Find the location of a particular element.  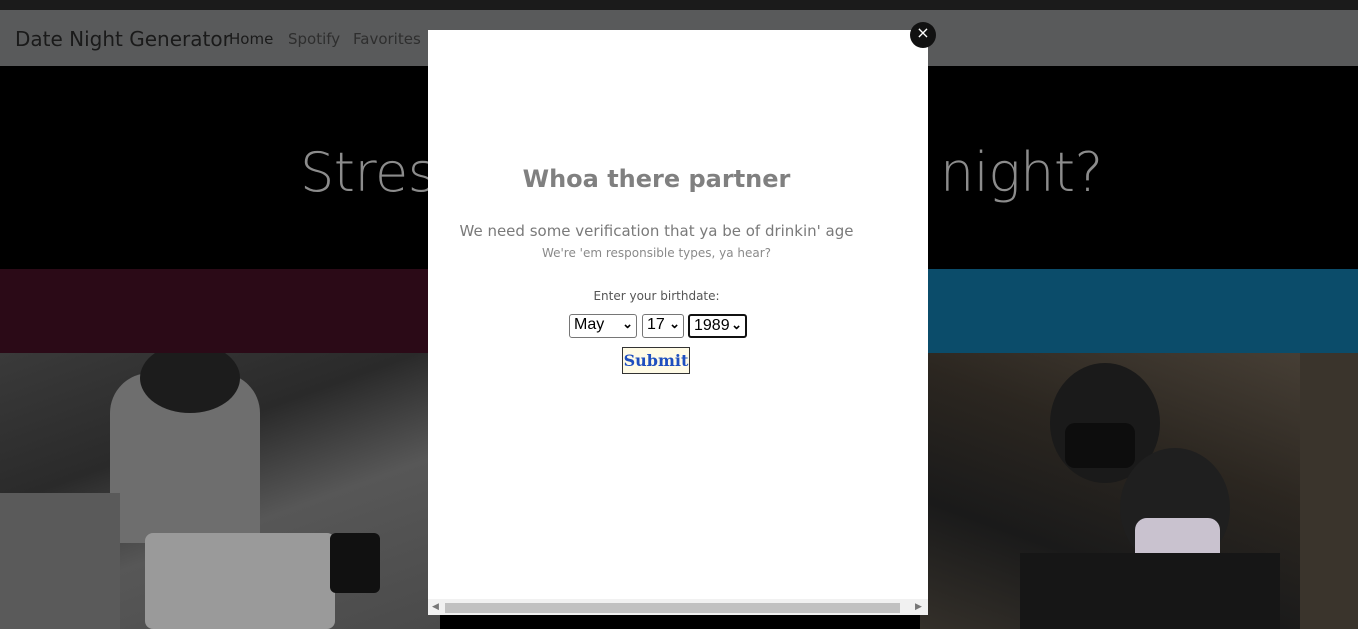

horizontal-scrollbar: ◀ ▶ is located at coordinates (678, 607).